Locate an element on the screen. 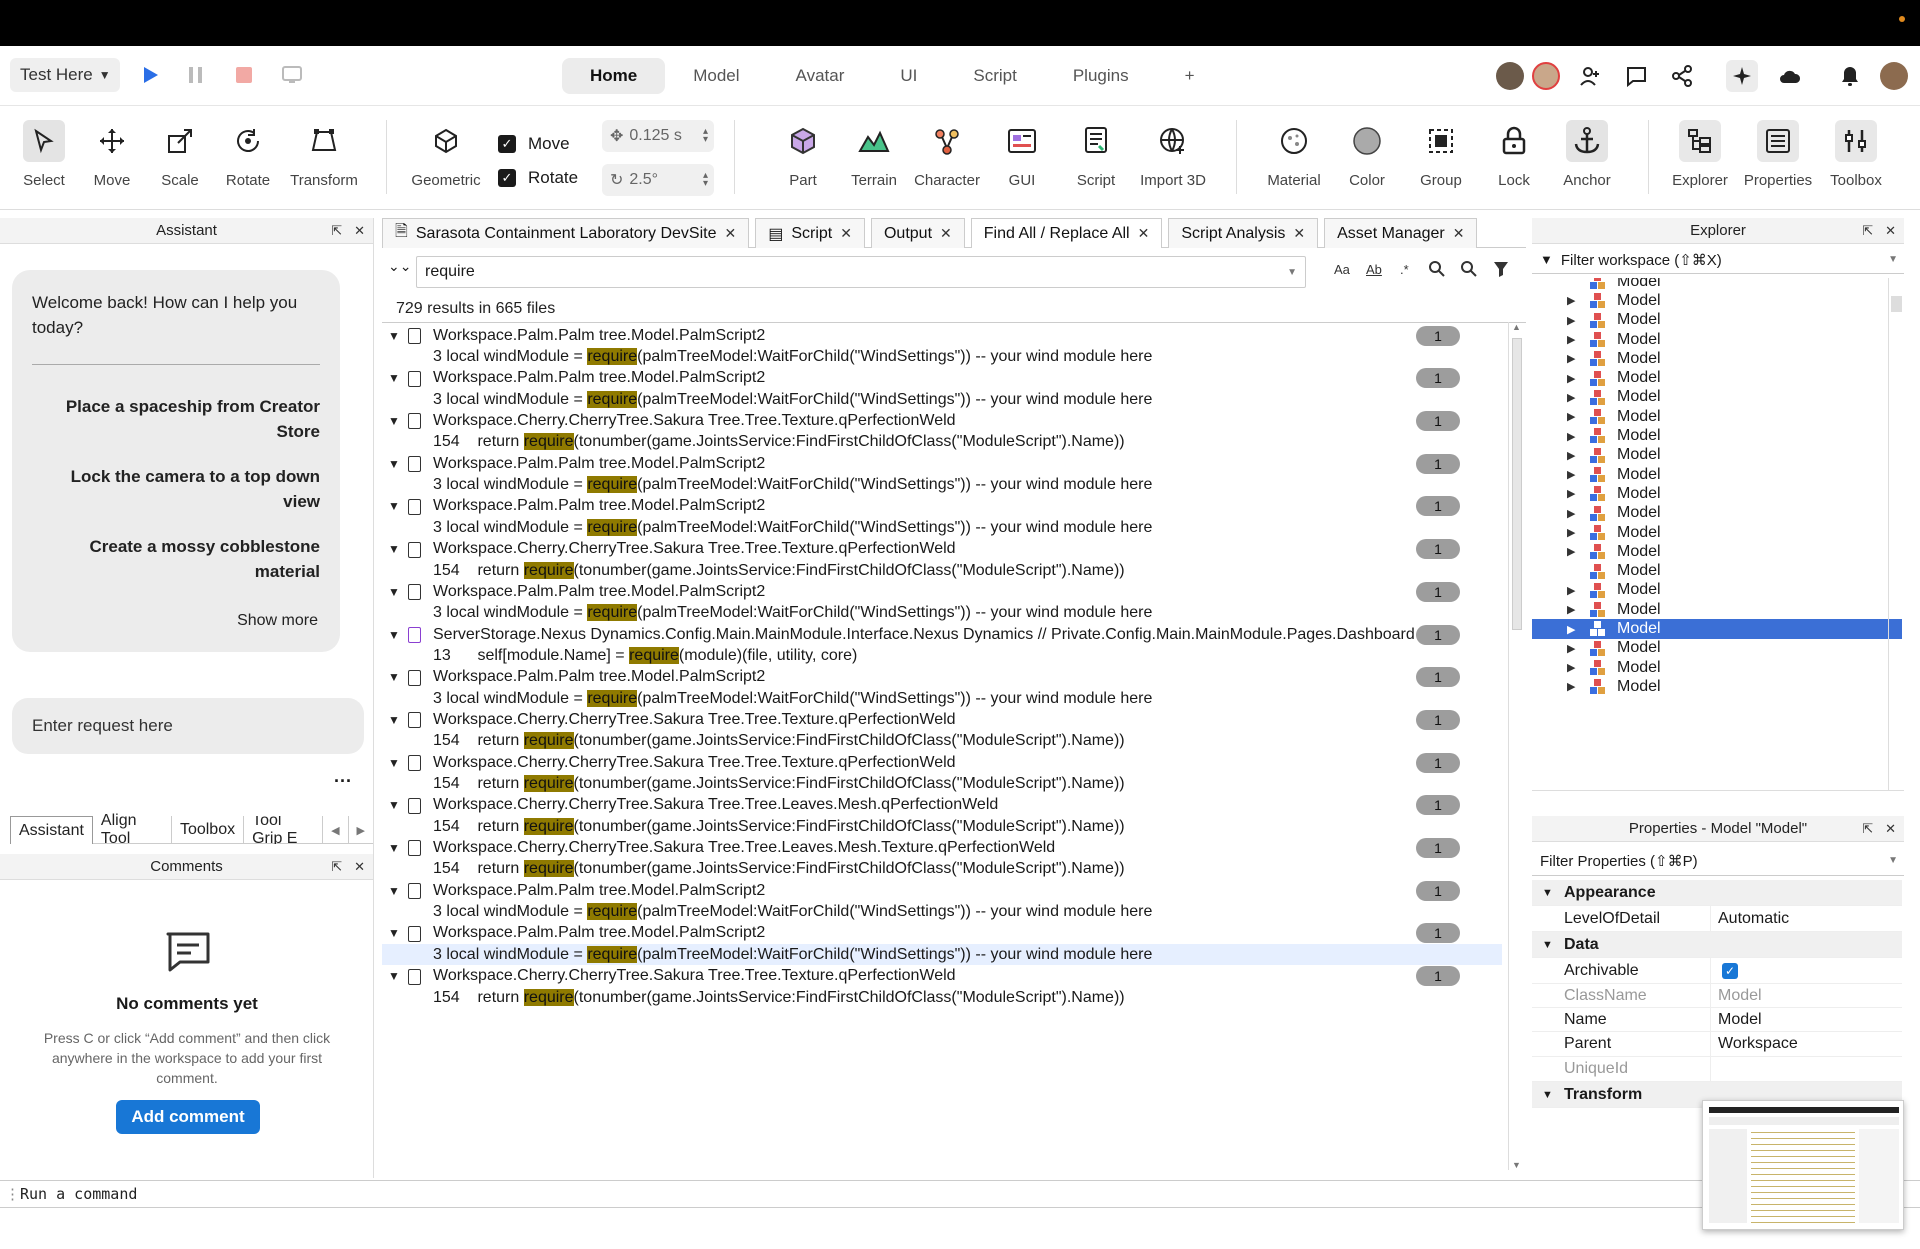 The width and height of the screenshot is (1920, 1249). tab-add: + is located at coordinates (1190, 76).